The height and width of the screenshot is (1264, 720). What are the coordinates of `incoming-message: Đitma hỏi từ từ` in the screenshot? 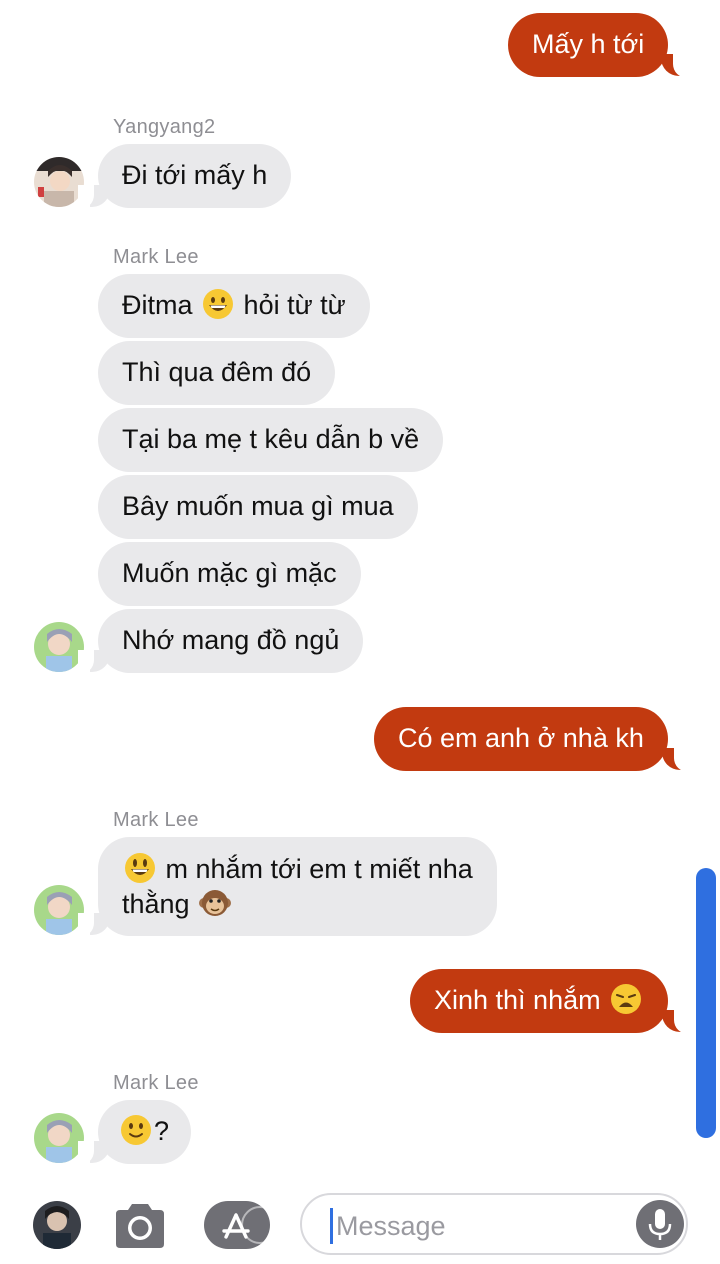 It's located at (234, 306).